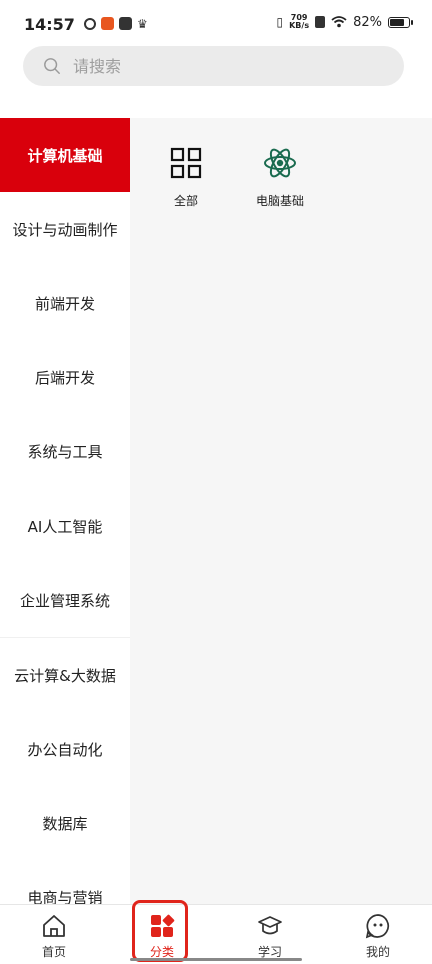 This screenshot has height=964, width=432. I want to click on sidebar-item-systems-tools: 系统与工具, so click(65, 452).